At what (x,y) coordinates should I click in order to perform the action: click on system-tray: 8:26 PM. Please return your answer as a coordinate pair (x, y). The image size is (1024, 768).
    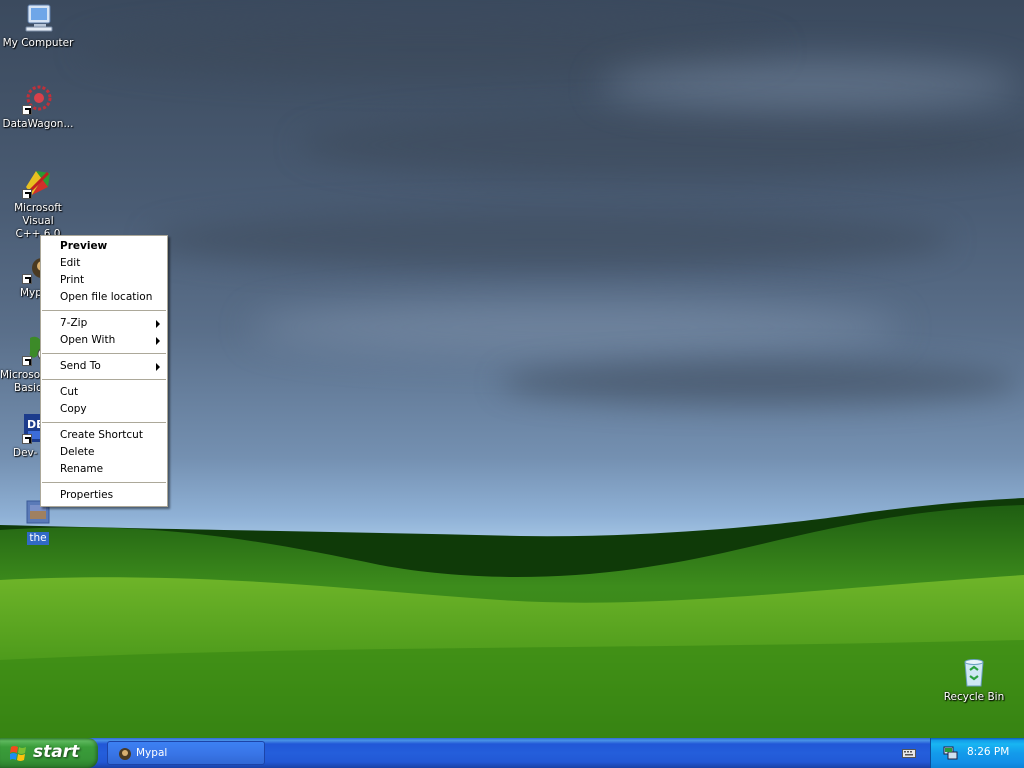
    Looking at the image, I should click on (977, 753).